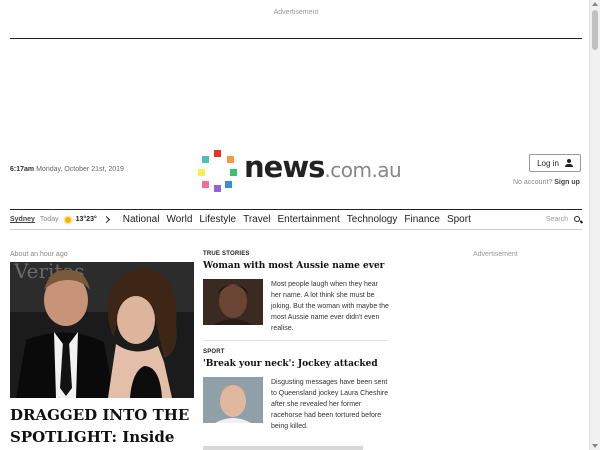  Describe the element at coordinates (309, 219) in the screenshot. I see `nav-item-entertainment: Entertainment` at that location.